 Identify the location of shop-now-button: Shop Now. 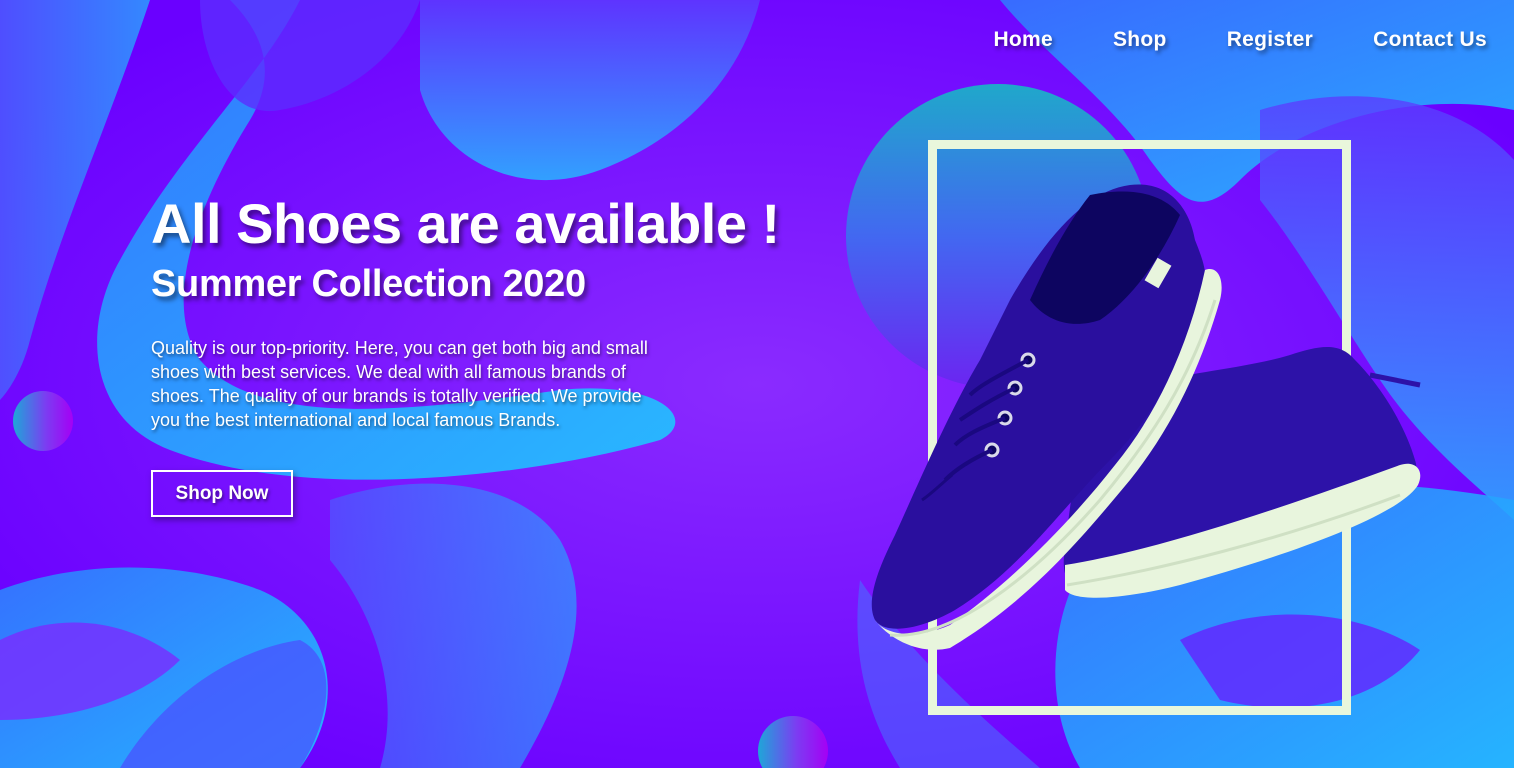
(222, 493).